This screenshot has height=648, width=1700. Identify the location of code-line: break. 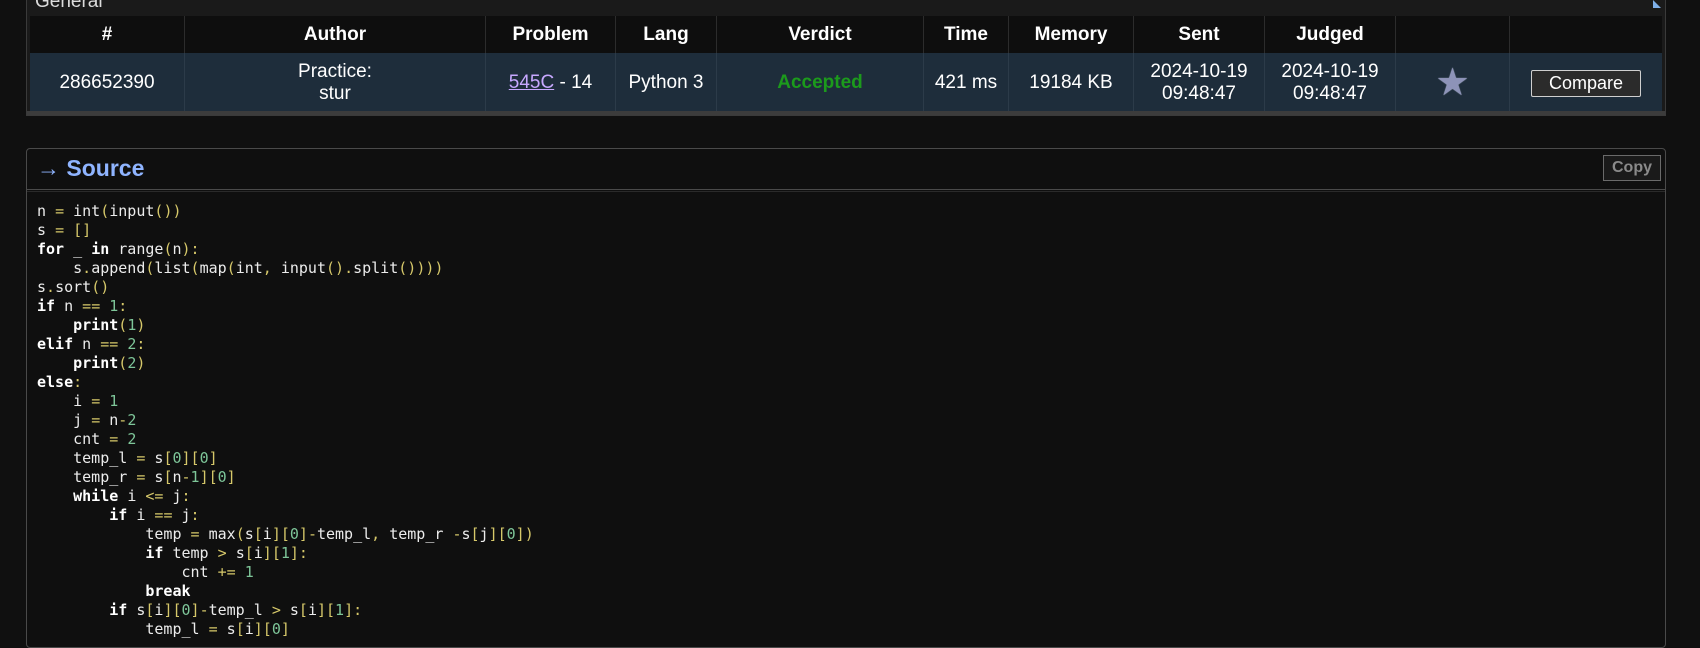
(168, 591).